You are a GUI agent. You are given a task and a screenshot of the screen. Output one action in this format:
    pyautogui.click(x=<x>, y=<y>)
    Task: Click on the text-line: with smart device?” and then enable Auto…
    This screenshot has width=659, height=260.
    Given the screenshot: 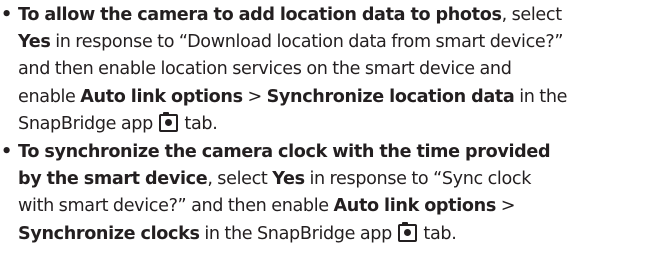 What is the action you would take?
    pyautogui.click(x=338, y=206)
    